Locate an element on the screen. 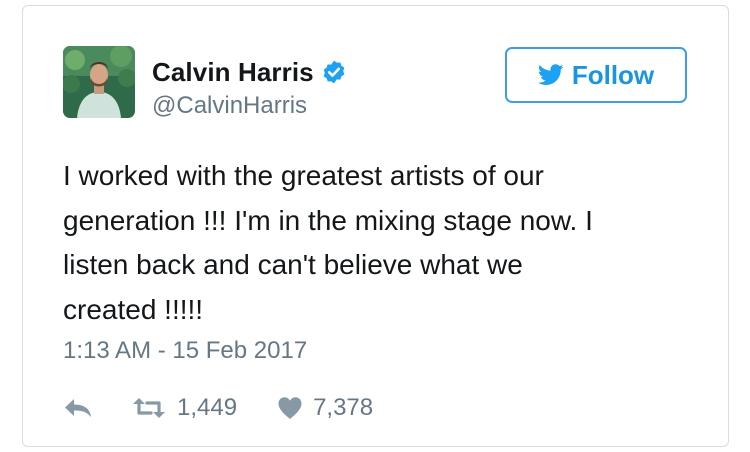 Image resolution: width=750 pixels, height=452 pixels. like-button: 7,378 is located at coordinates (325, 408).